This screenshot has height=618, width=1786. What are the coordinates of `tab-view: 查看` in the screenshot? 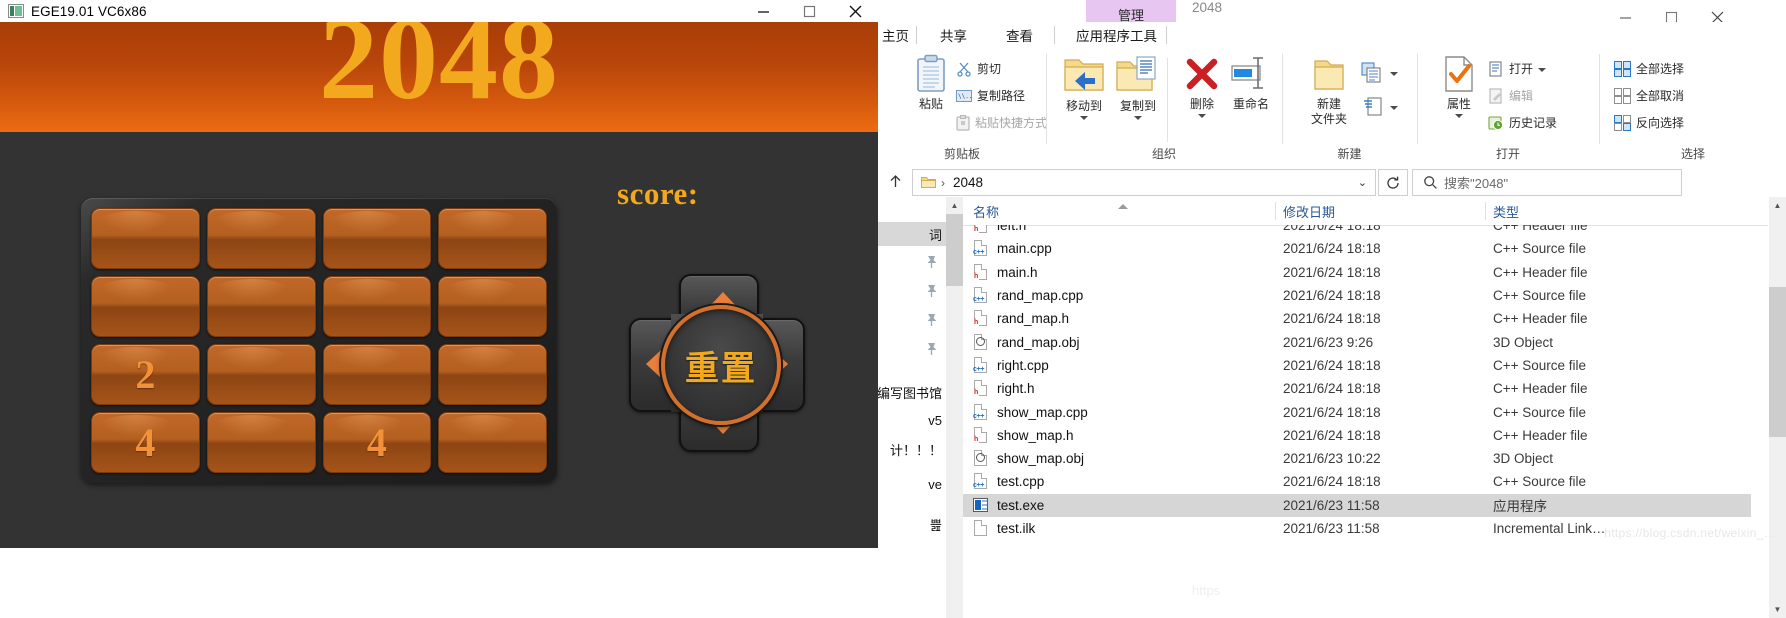 It's located at (1019, 35).